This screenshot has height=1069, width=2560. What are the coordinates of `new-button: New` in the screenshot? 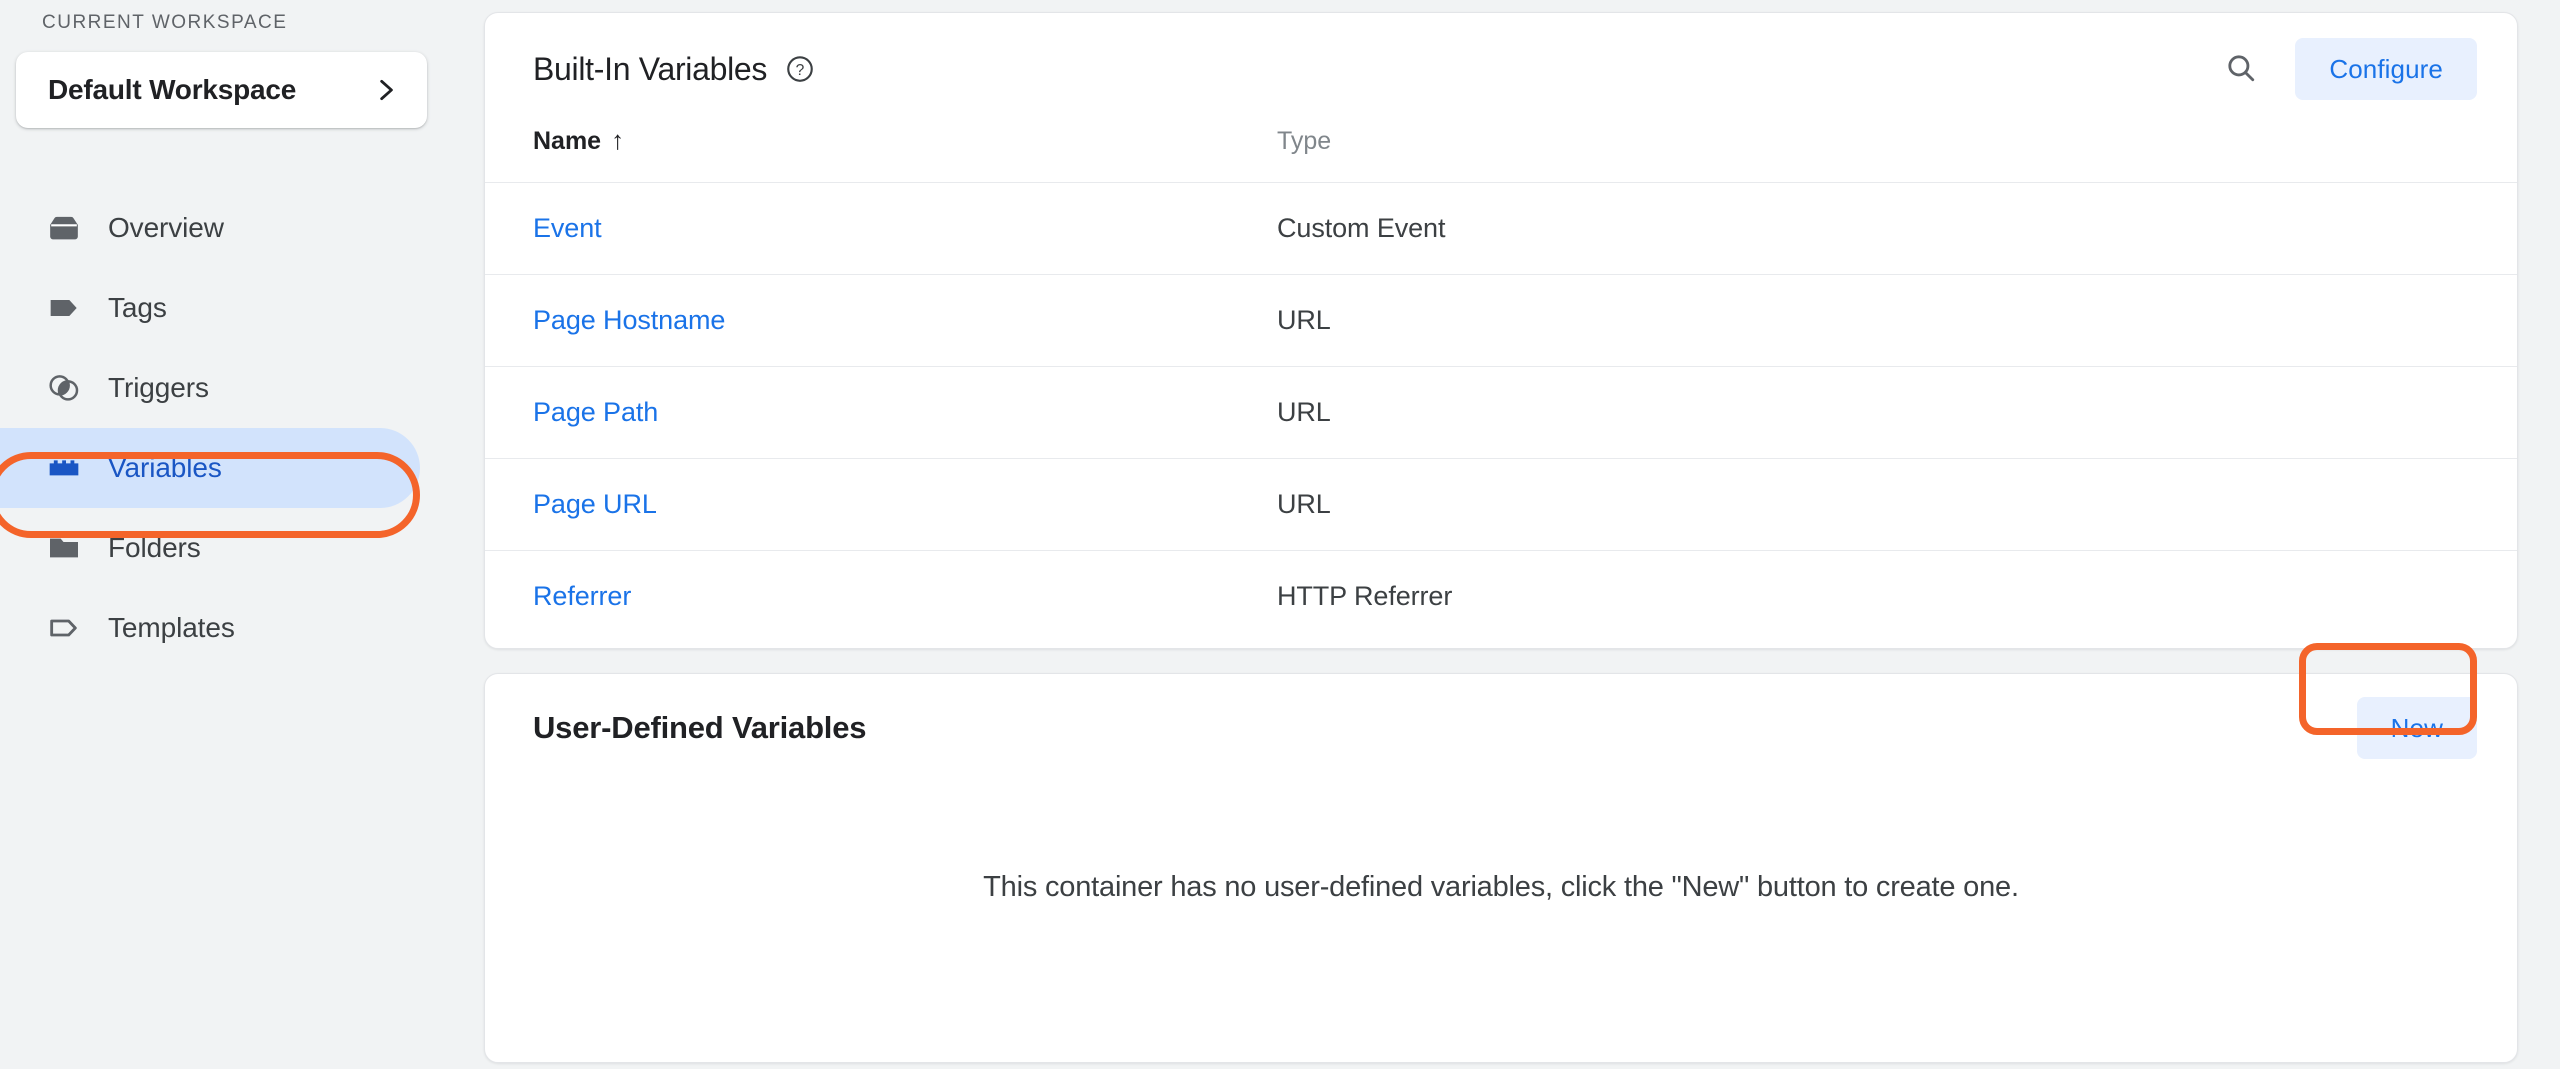 It's located at (2416, 728).